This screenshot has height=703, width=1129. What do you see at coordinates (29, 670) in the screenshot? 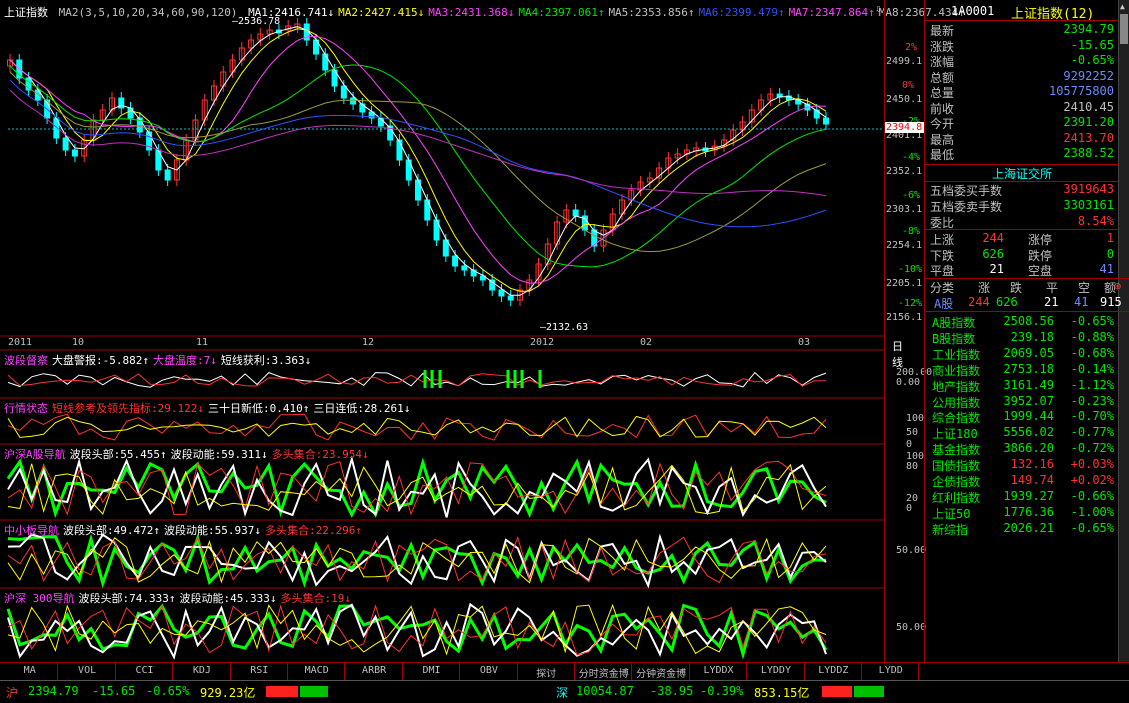
I see `indicator-tab: MA` at bounding box center [29, 670].